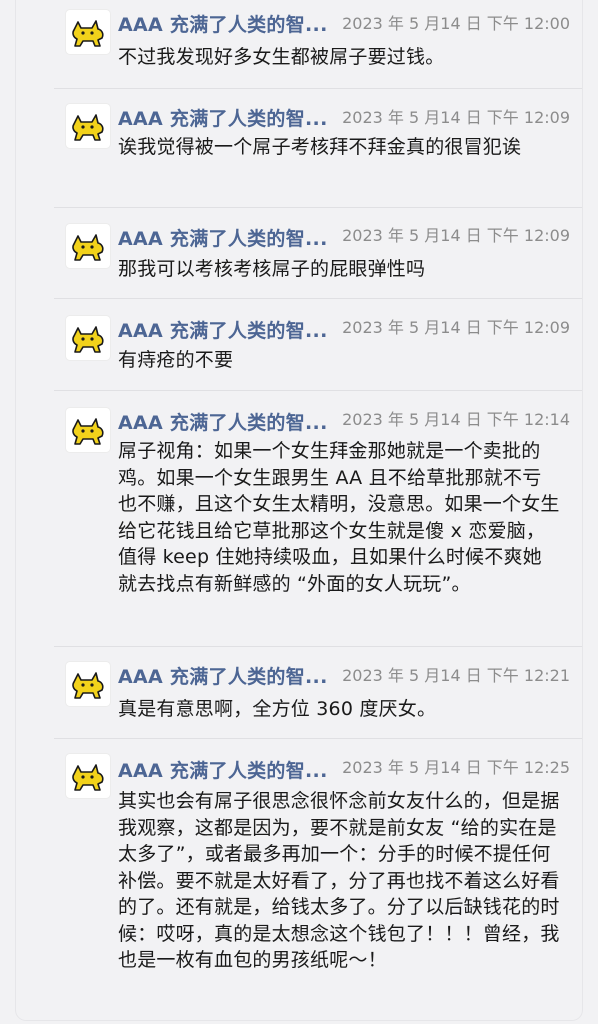 The width and height of the screenshot is (598, 1024). Describe the element at coordinates (456, 767) in the screenshot. I see `timestamp: 2023 年 5 月14 日 下午 12:25` at that location.